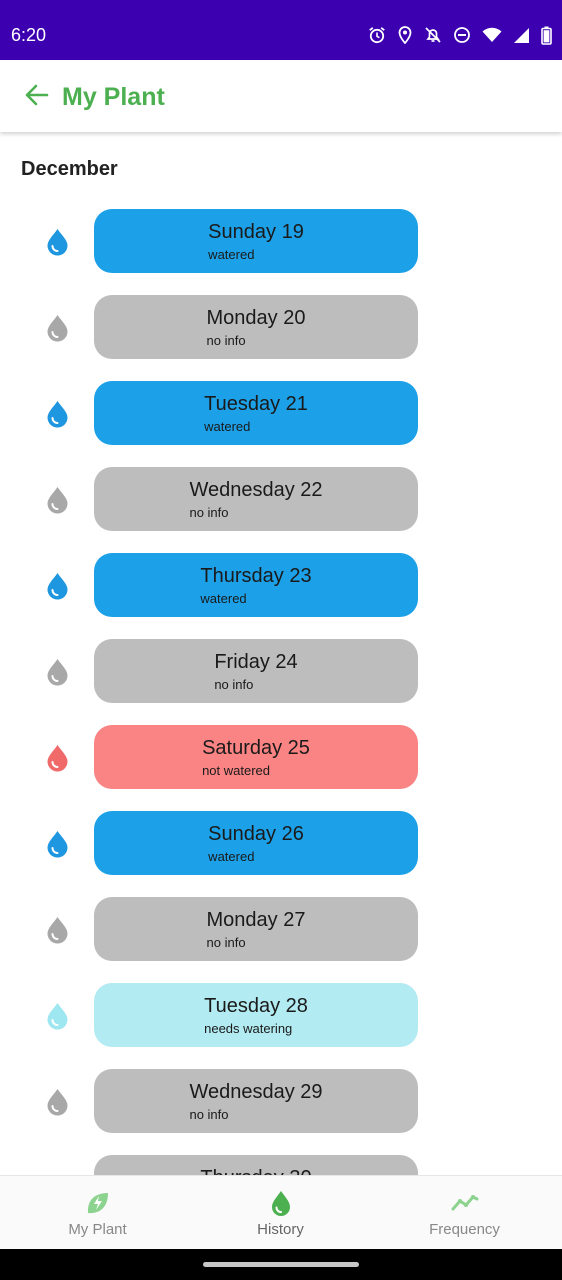 The height and width of the screenshot is (1280, 562). What do you see at coordinates (256, 834) in the screenshot?
I see `day-label: Sunday 26` at bounding box center [256, 834].